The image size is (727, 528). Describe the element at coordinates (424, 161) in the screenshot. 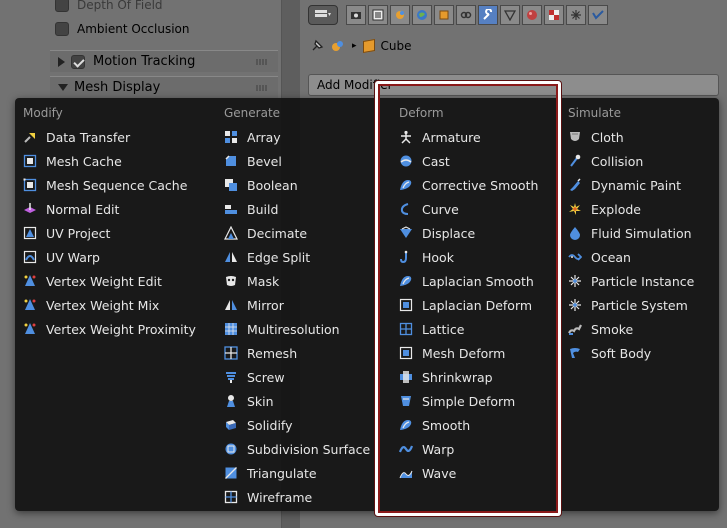

I see `menu-item-cast: Cast` at that location.